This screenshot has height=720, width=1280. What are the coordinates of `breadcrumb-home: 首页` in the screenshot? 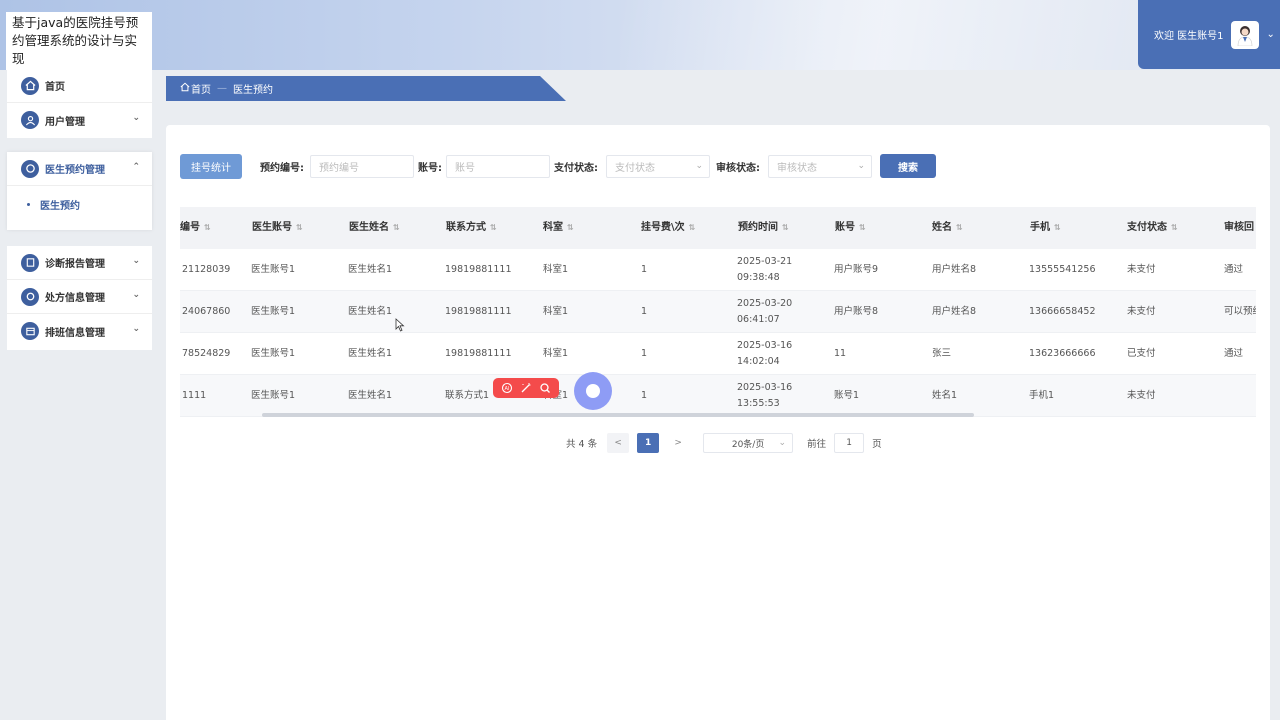 It's located at (201, 88).